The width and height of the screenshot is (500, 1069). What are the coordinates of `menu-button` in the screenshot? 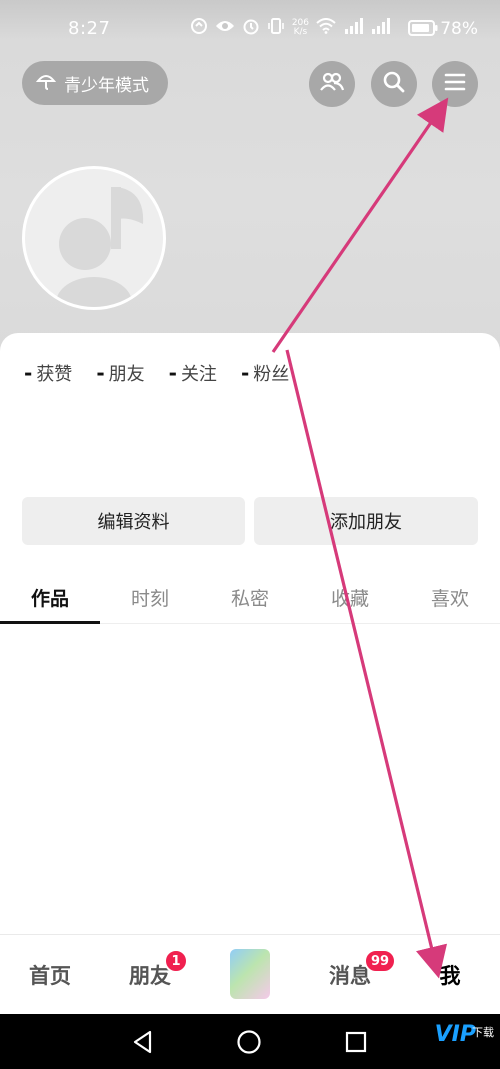 It's located at (455, 84).